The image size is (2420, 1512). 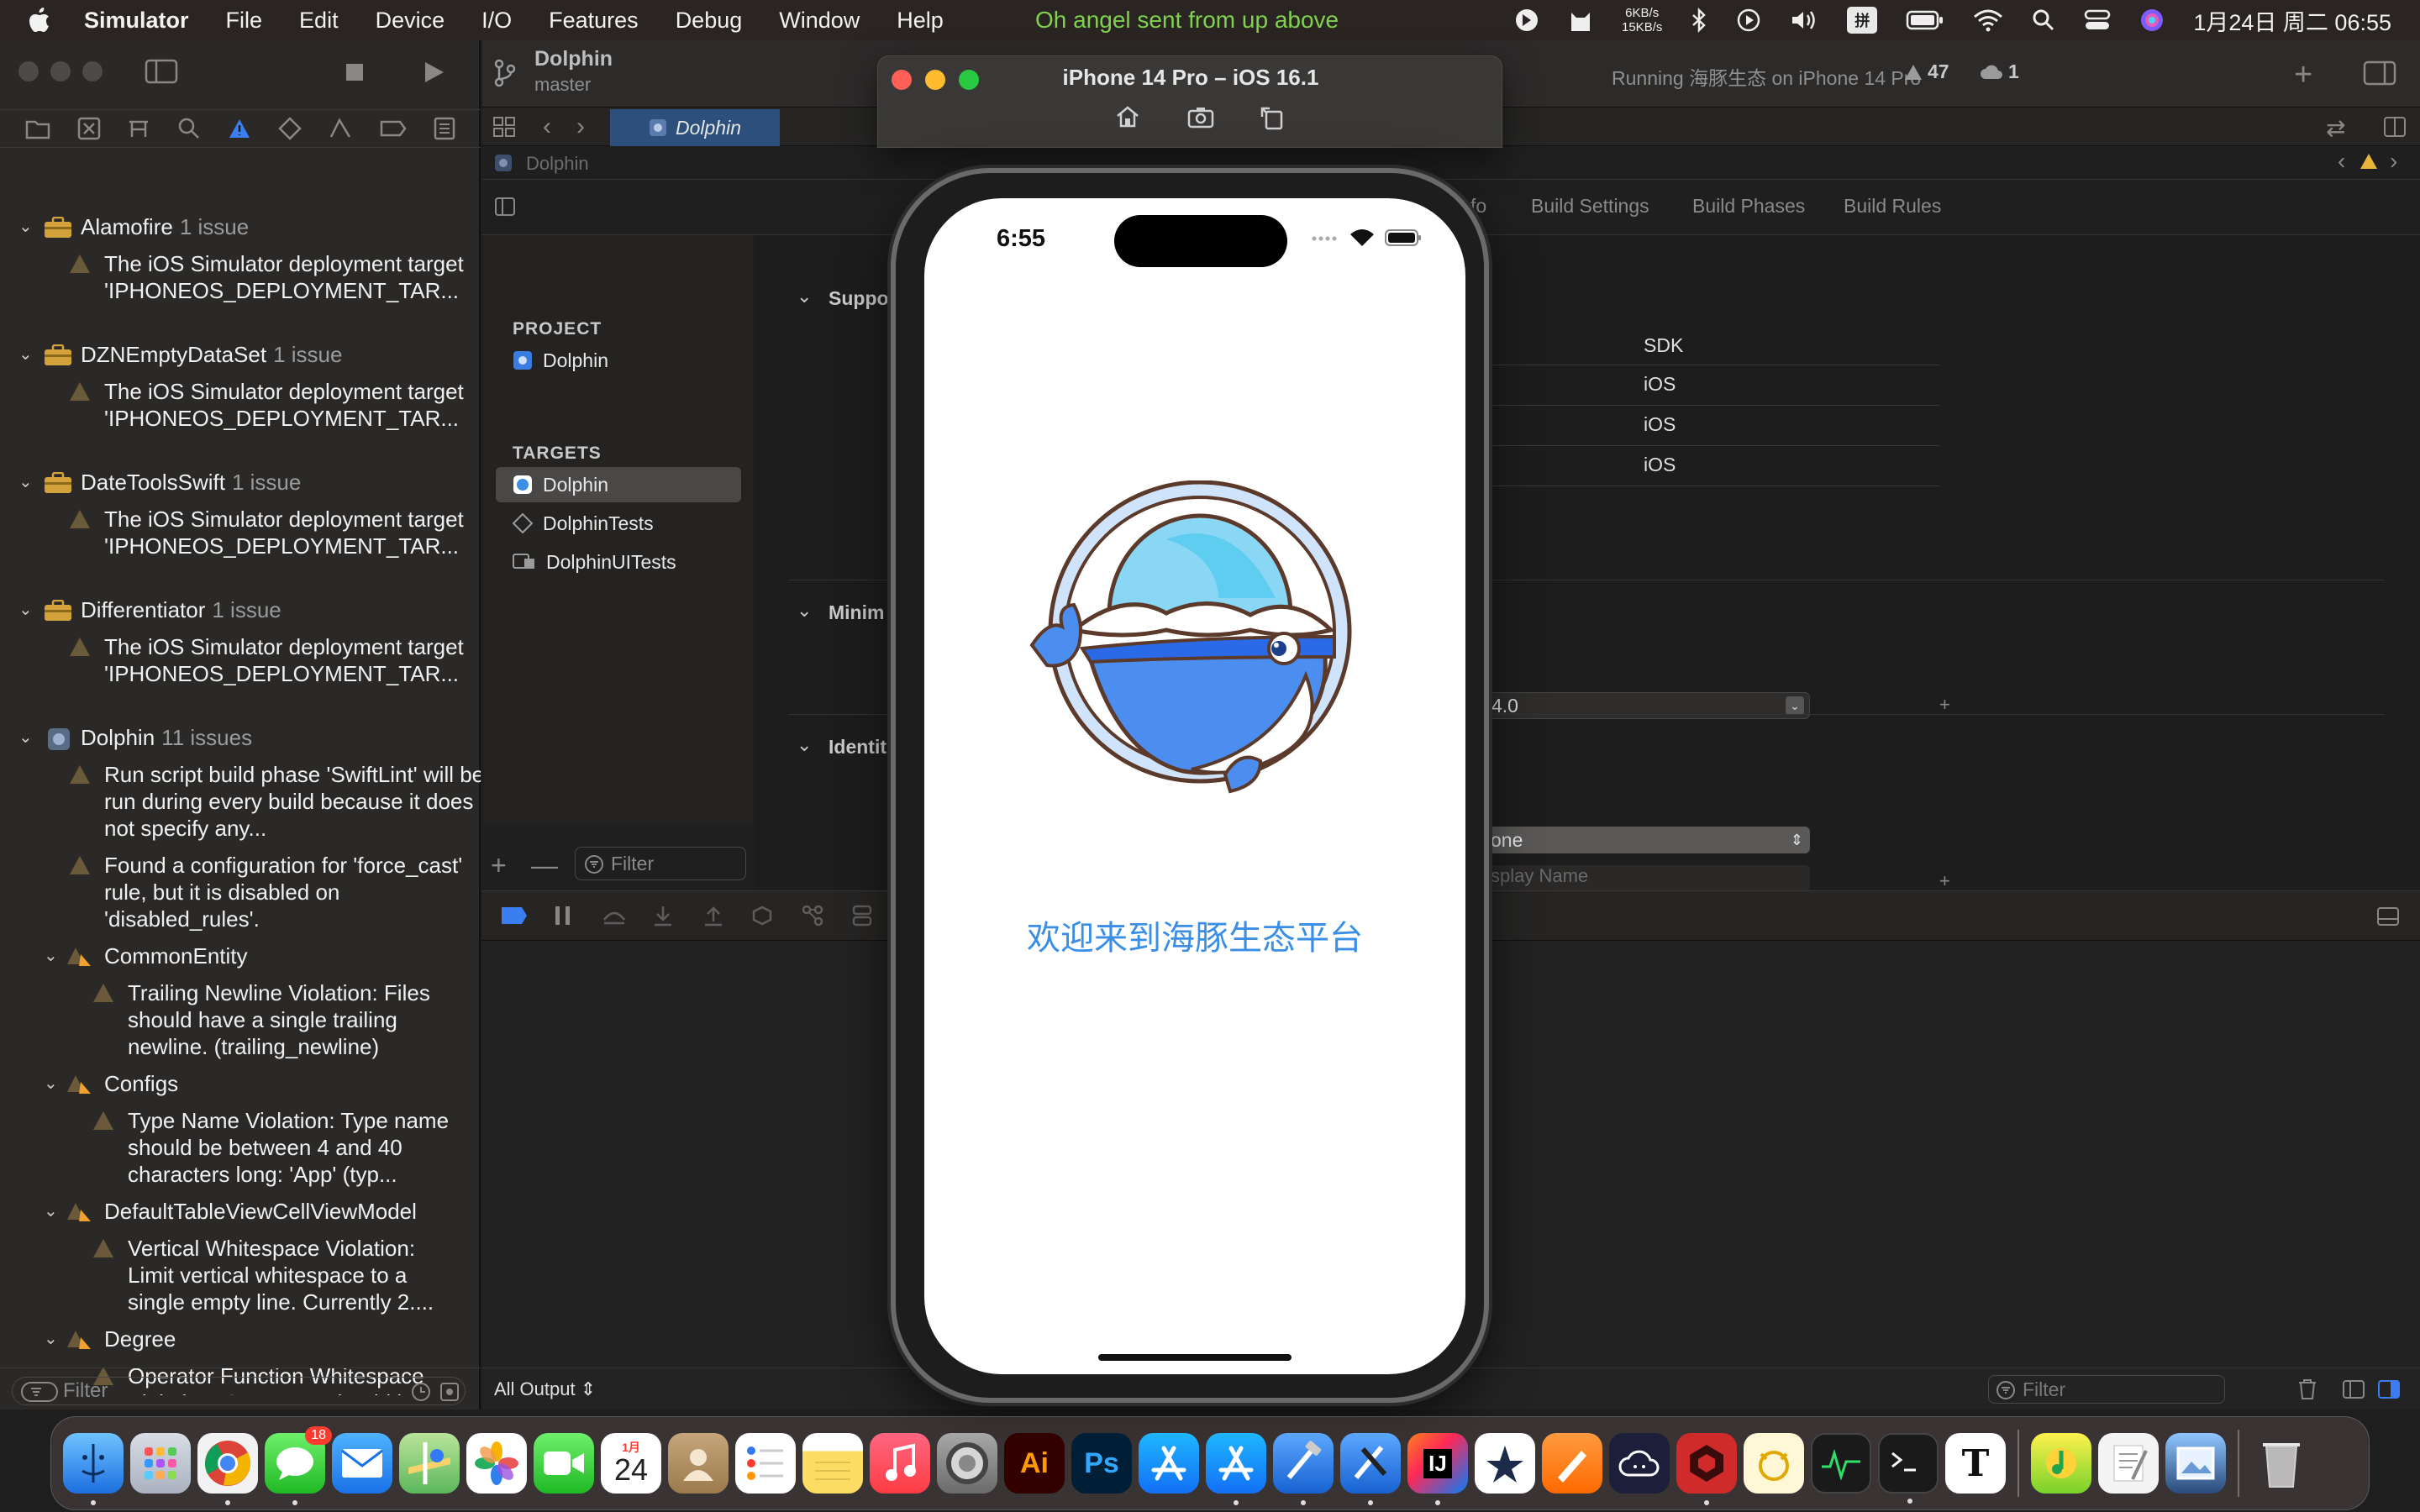 What do you see at coordinates (136, 21) in the screenshot?
I see `menu-app-name: Simulator` at bounding box center [136, 21].